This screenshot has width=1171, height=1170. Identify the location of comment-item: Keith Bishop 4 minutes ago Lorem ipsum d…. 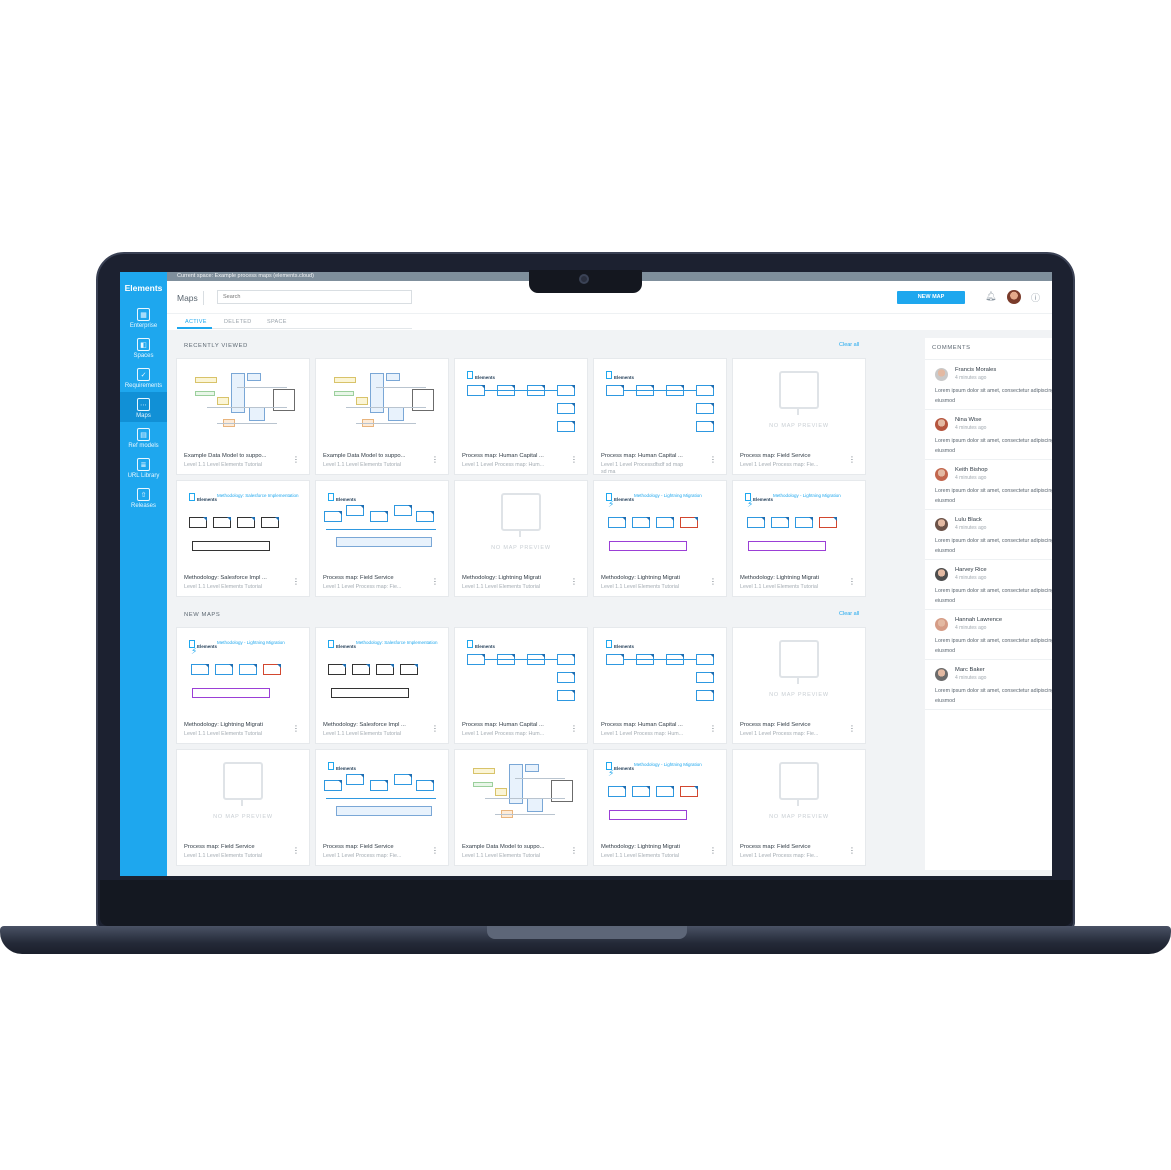
(988, 485).